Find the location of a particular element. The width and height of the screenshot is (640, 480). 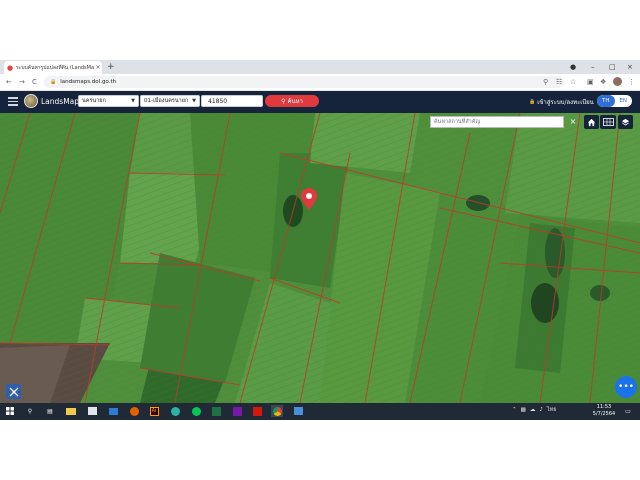

clear-search-button: × is located at coordinates (573, 122).